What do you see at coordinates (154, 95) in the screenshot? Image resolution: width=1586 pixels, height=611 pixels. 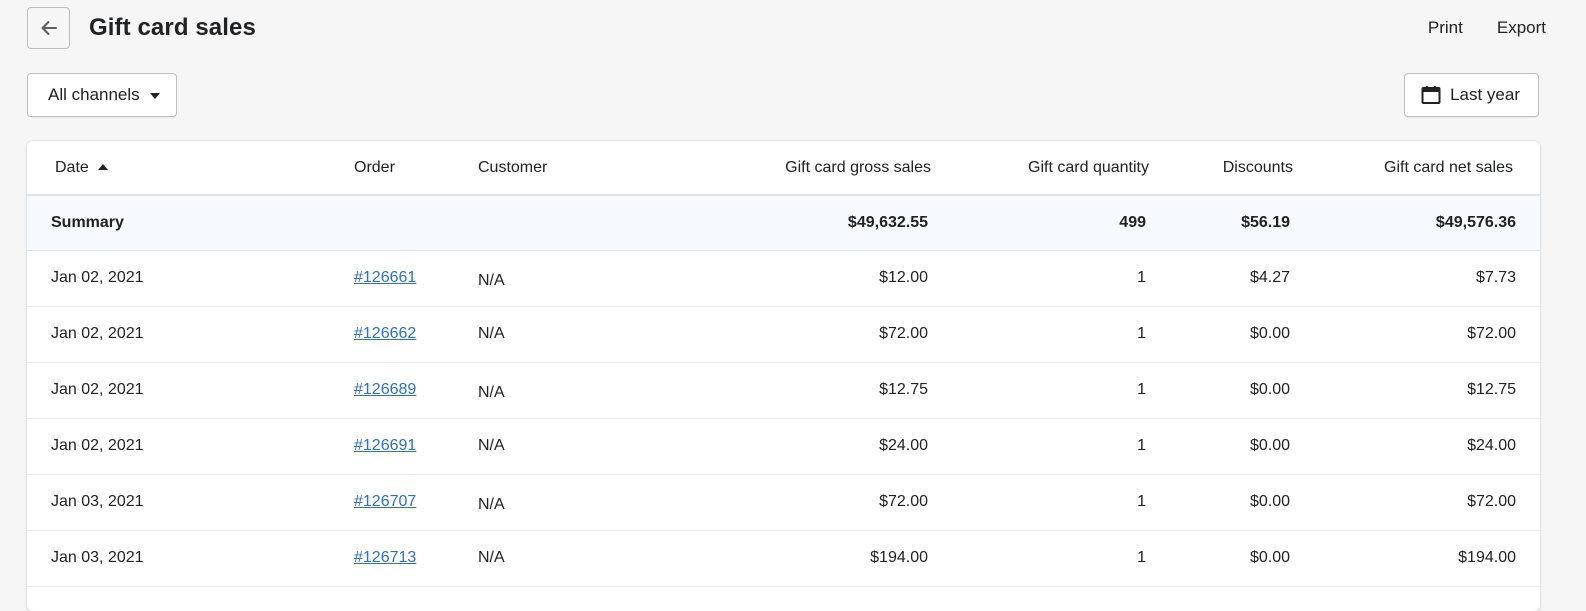 I see `caret-down-icon` at bounding box center [154, 95].